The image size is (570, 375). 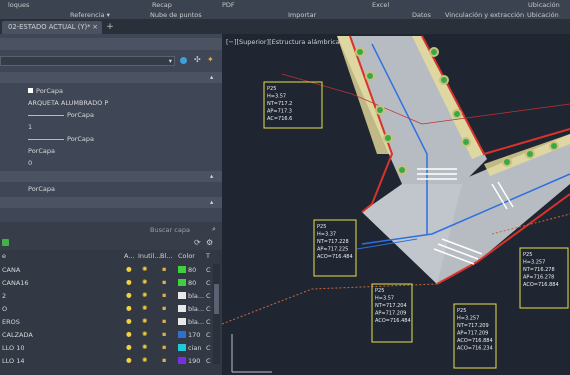 I want to click on layer-row: CALZADA ● ✺ ▪ 170 C, so click(x=105, y=334).